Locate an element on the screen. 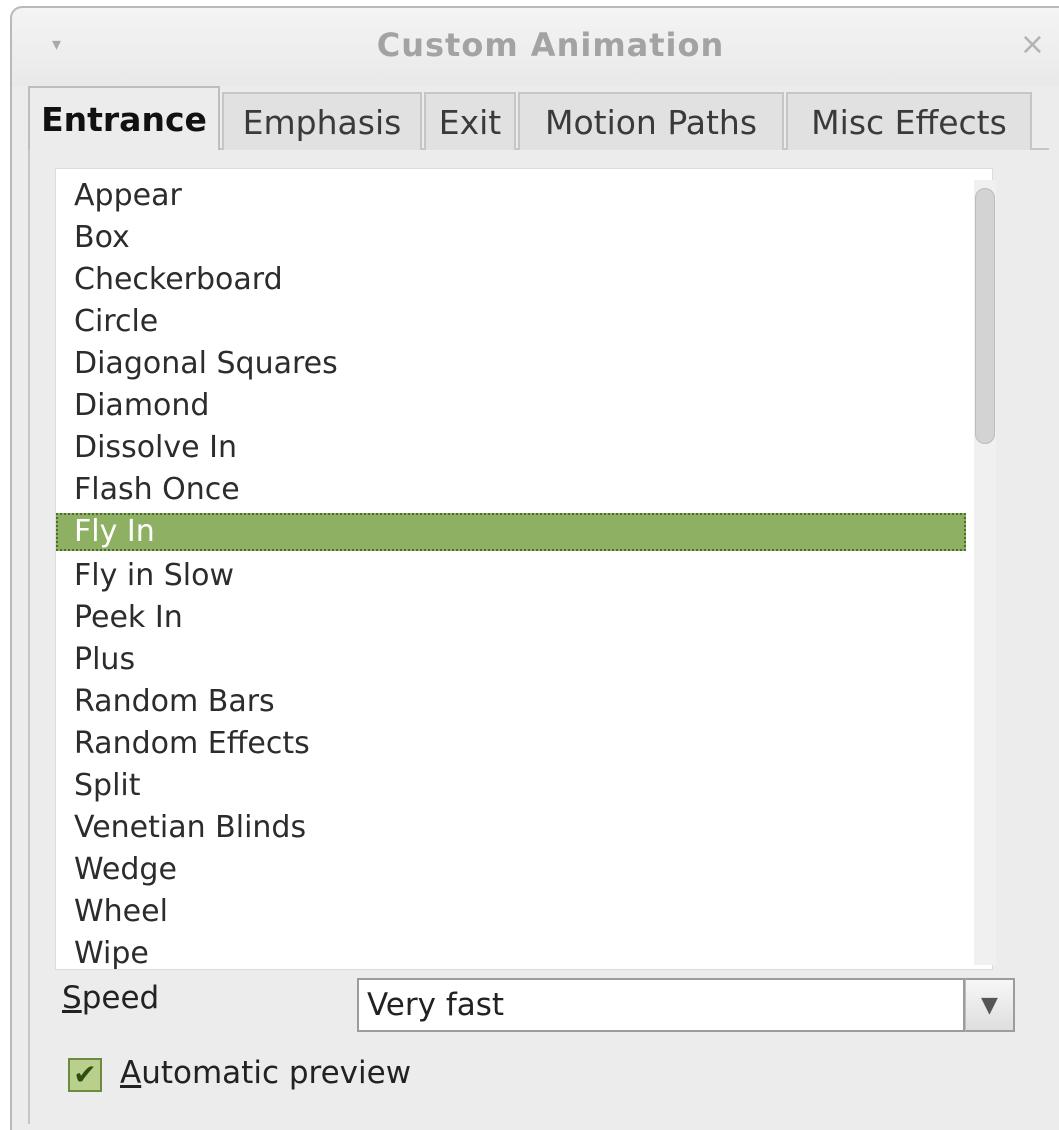  title-bar: ▾ Custom Animation × is located at coordinates (535, 47).